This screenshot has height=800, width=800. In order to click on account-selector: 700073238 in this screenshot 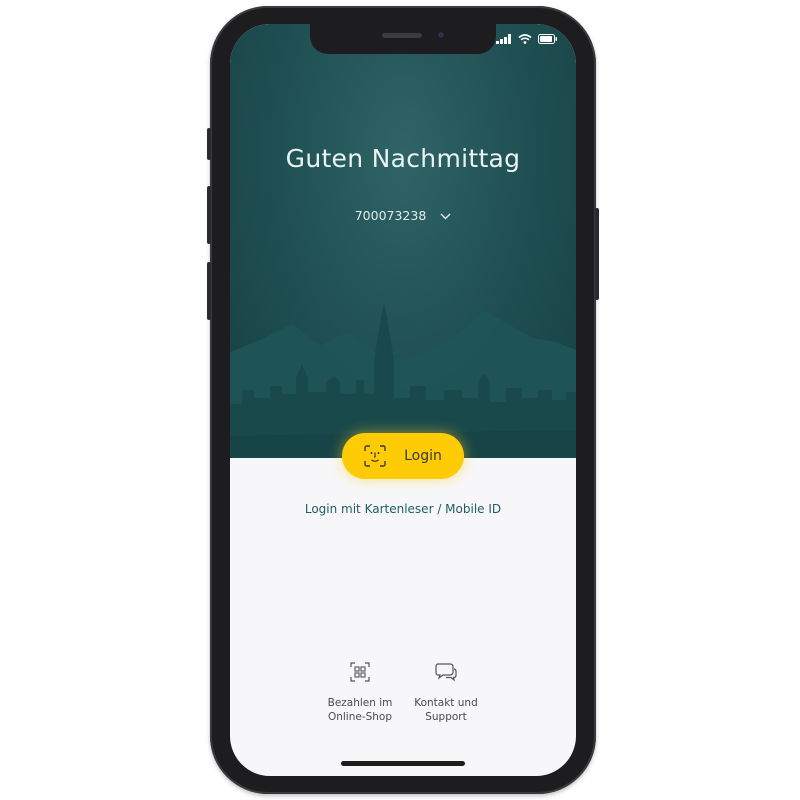, I will do `click(403, 215)`.